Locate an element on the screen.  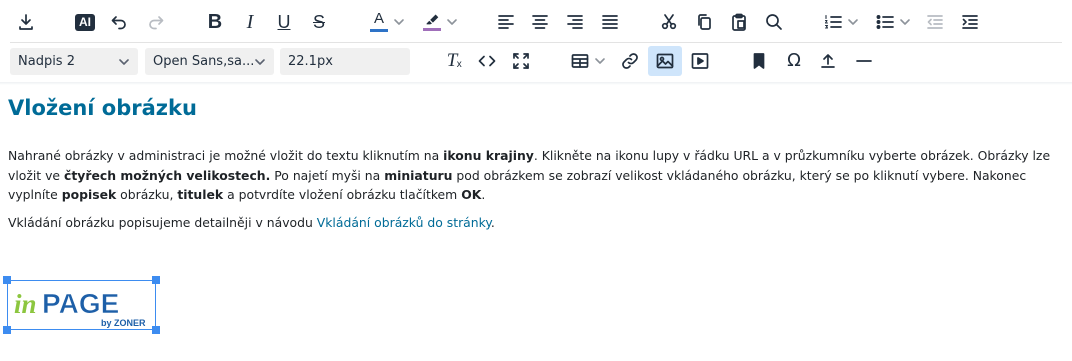
align-right-icon is located at coordinates (575, 22).